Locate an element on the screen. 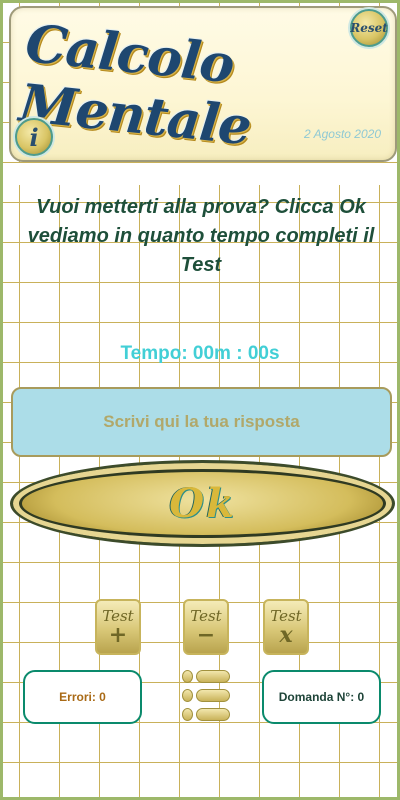  plus-icon: + is located at coordinates (118, 635).